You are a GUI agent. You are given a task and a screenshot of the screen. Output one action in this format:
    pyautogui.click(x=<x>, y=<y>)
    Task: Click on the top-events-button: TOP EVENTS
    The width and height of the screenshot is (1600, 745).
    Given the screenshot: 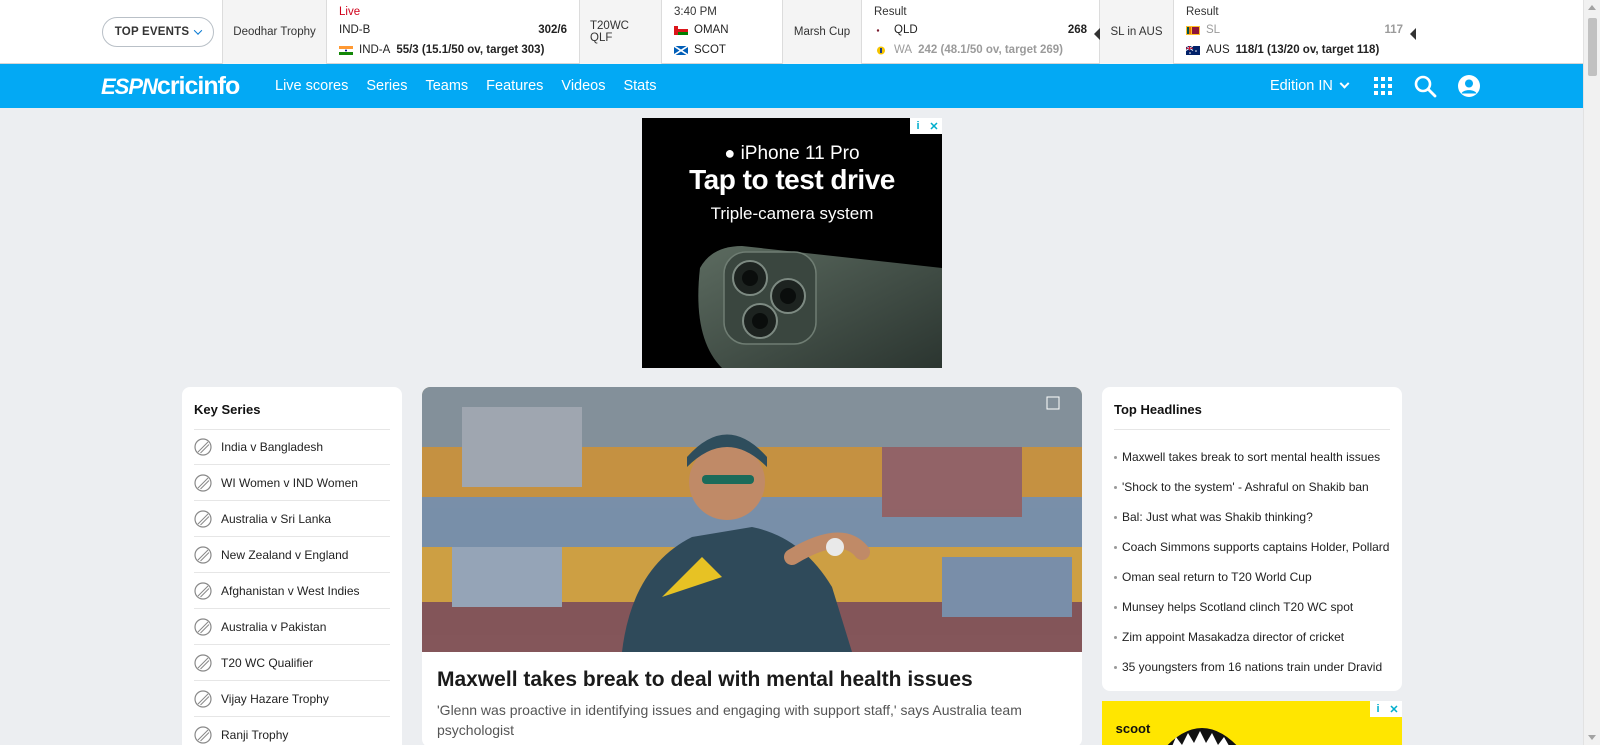 What is the action you would take?
    pyautogui.click(x=158, y=32)
    